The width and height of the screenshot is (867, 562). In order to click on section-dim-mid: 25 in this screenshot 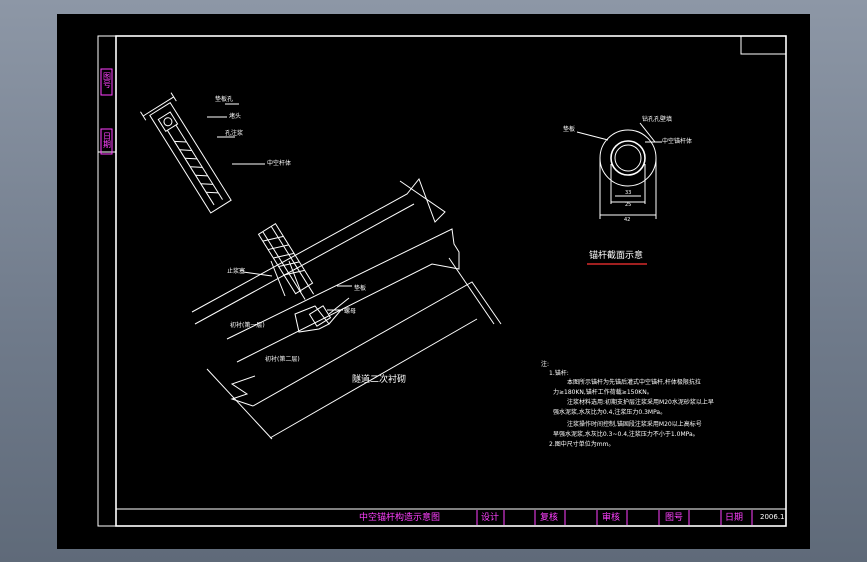, I will do `click(628, 205)`.